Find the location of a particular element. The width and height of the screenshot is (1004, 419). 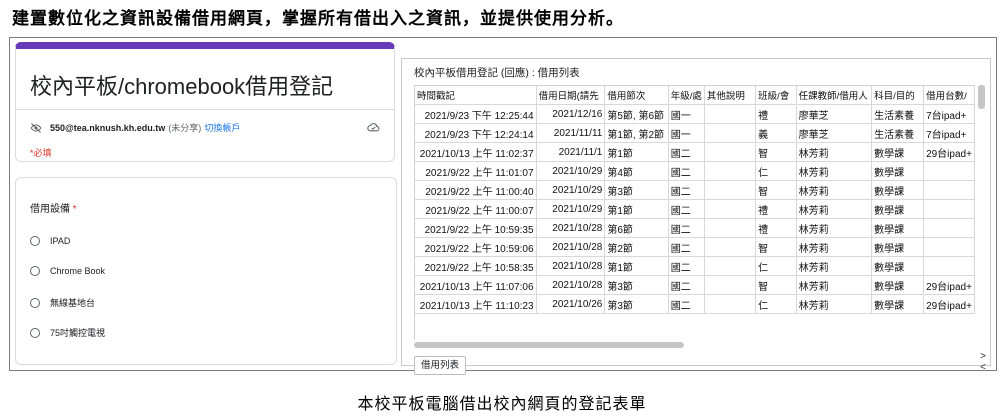

next-sheet-button: > is located at coordinates (983, 356).